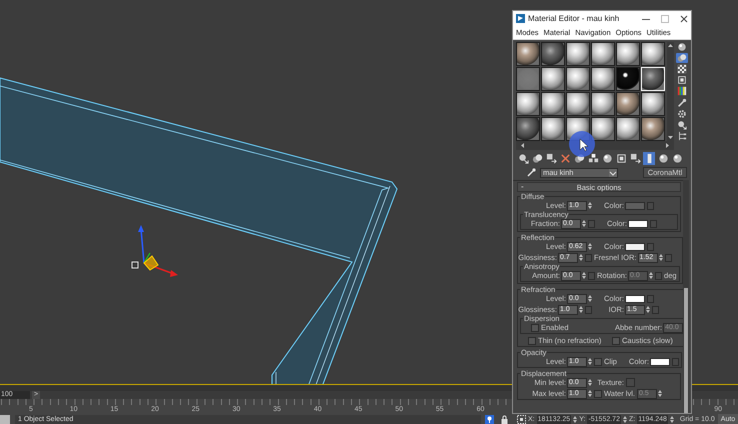 The height and width of the screenshot is (424, 738). What do you see at coordinates (504, 419) in the screenshot?
I see `lock-icon` at bounding box center [504, 419].